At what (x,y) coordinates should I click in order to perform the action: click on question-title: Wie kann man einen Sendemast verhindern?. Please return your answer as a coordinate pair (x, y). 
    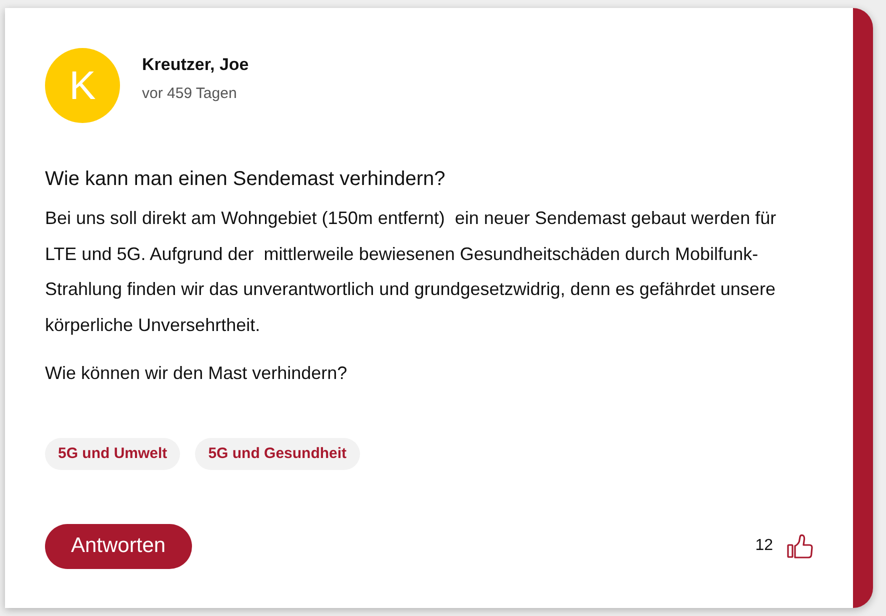
    Looking at the image, I should click on (245, 179).